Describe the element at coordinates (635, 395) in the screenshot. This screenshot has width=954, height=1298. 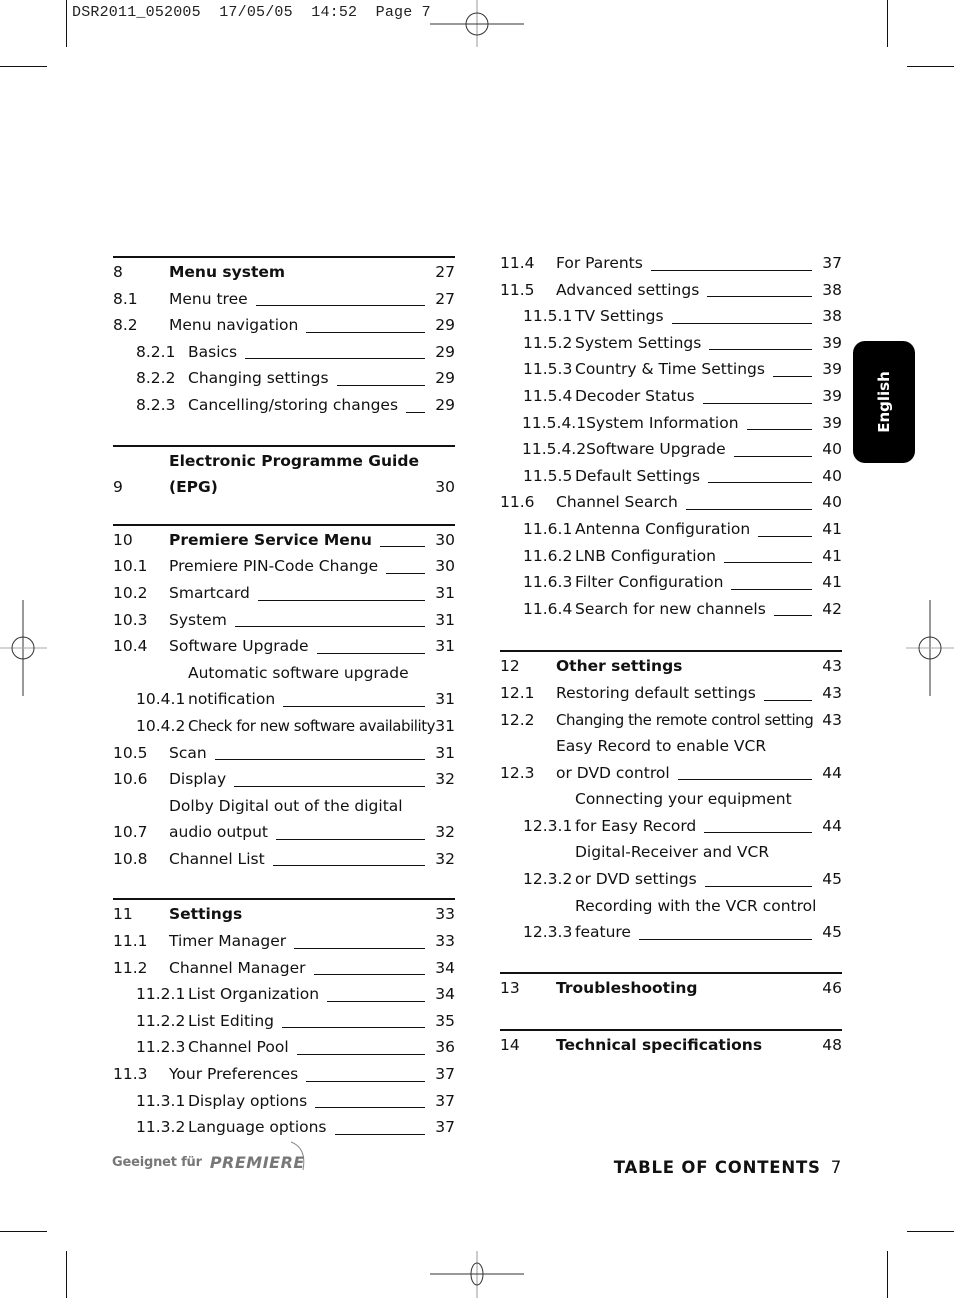
I see `toc-title: Decoder Status` at that location.